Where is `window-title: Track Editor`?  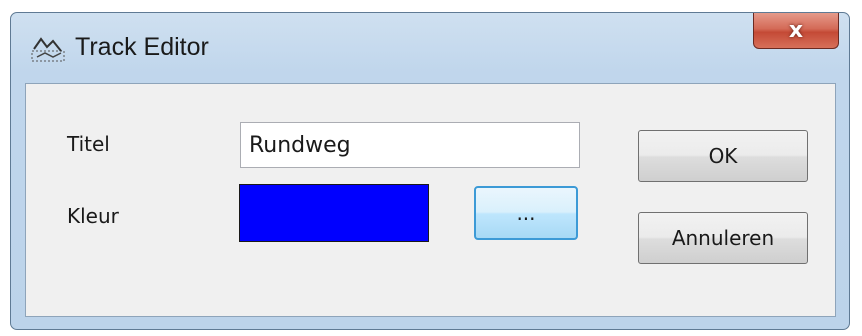 window-title: Track Editor is located at coordinates (142, 47).